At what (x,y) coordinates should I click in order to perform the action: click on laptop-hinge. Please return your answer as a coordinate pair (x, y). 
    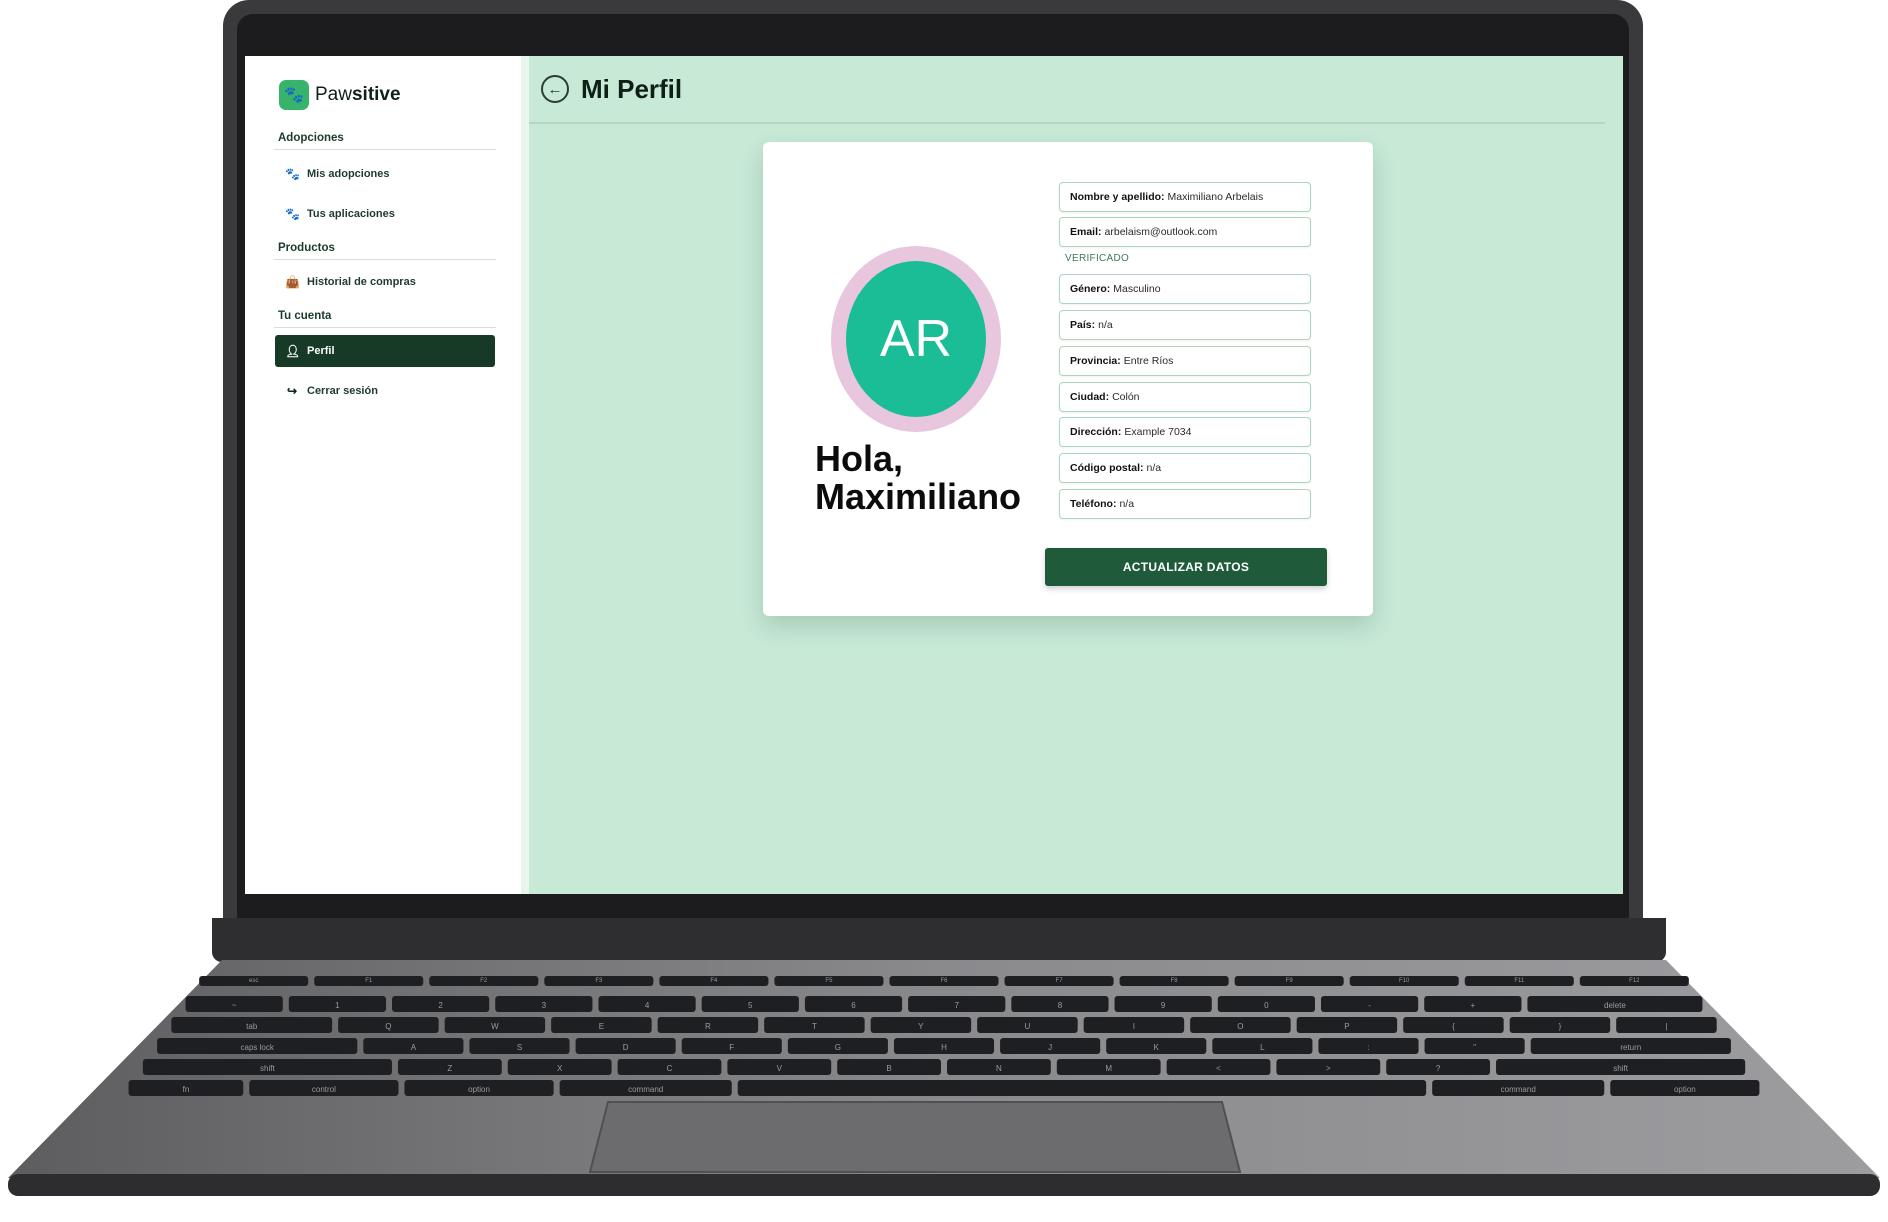
    Looking at the image, I should click on (939, 940).